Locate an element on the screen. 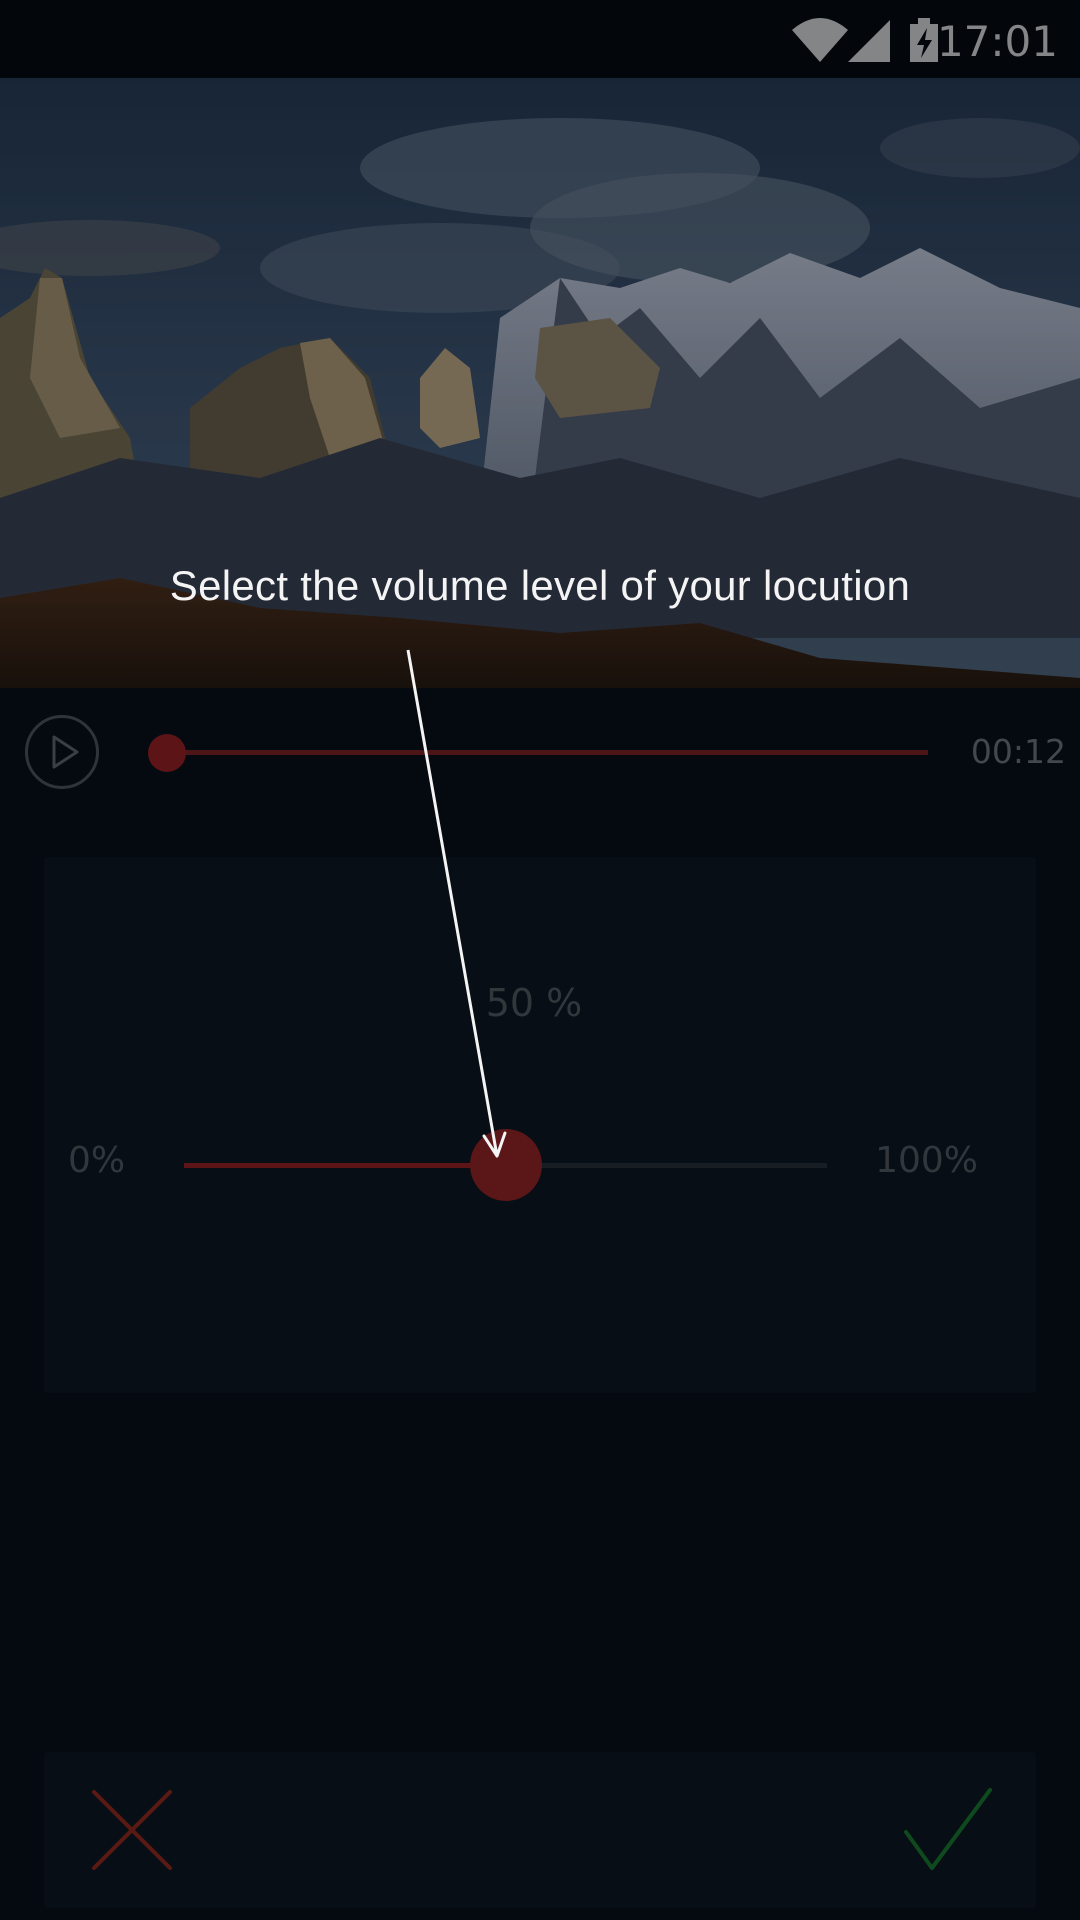 This screenshot has height=1920, width=1080. cancel-button is located at coordinates (132, 1830).